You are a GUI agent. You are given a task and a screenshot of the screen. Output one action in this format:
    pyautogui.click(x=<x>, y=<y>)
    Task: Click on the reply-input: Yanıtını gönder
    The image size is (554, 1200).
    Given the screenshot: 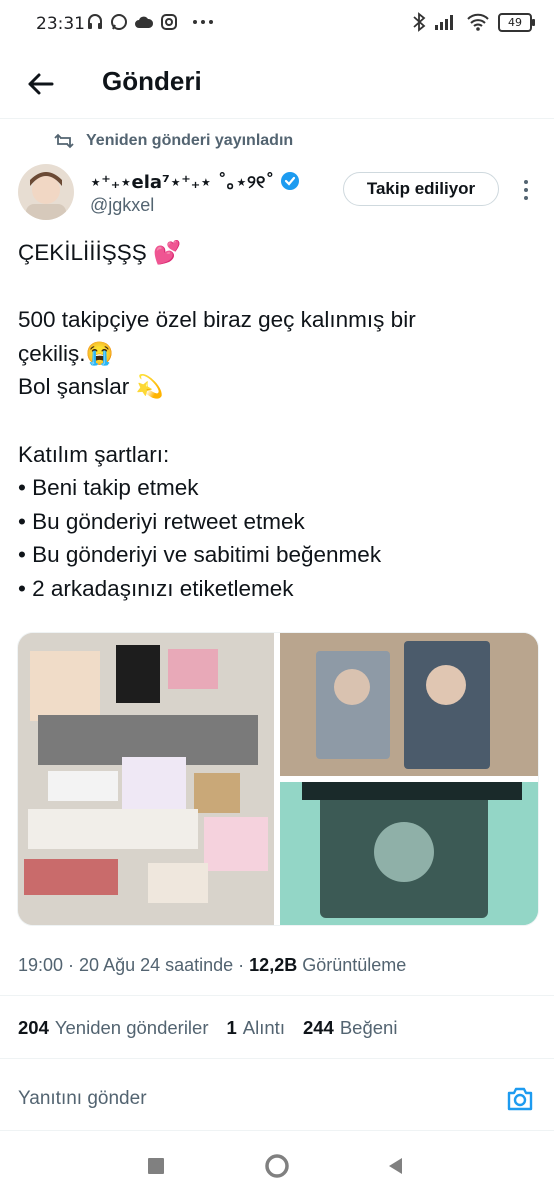 What is the action you would take?
    pyautogui.click(x=82, y=1099)
    